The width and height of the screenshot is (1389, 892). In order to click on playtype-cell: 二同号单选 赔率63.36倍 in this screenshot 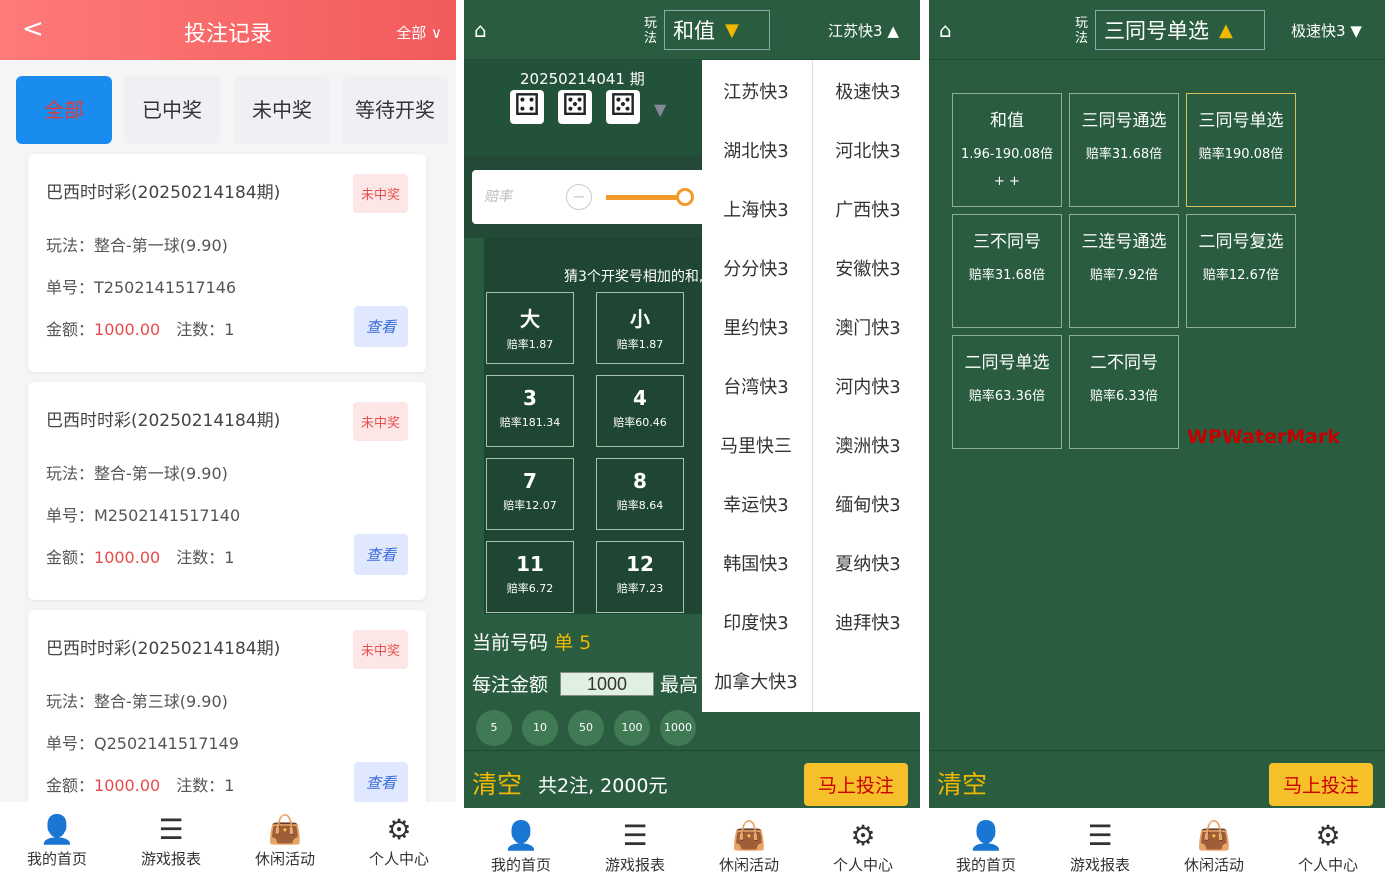, I will do `click(1007, 392)`.